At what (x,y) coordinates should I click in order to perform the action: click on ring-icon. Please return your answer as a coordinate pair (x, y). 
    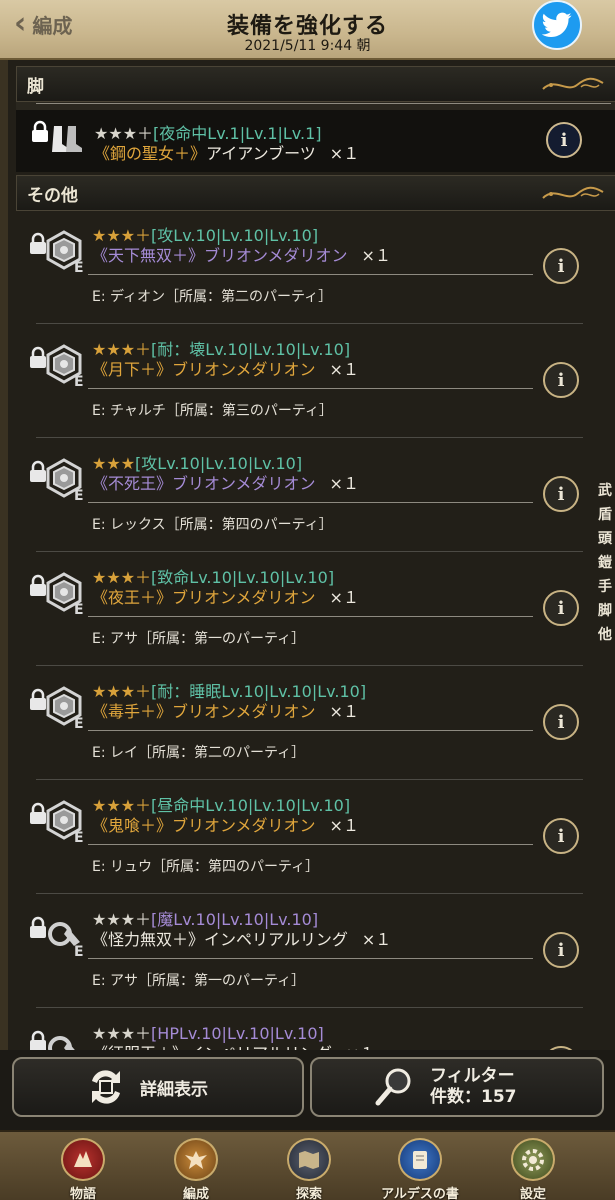
    Looking at the image, I should click on (61, 1043).